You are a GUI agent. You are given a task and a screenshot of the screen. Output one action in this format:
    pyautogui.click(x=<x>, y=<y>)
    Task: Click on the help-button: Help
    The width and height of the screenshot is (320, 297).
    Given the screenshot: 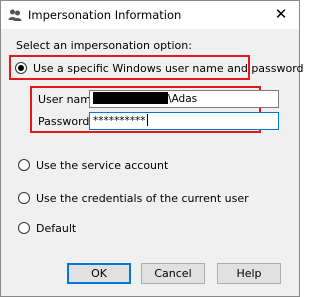 What is the action you would take?
    pyautogui.click(x=249, y=273)
    